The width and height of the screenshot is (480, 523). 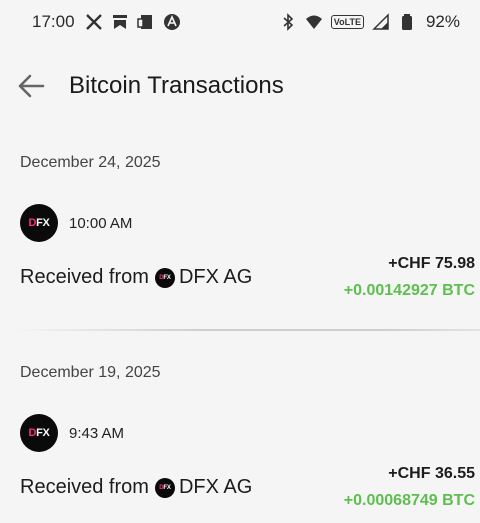 What do you see at coordinates (288, 22) in the screenshot?
I see `bluetooth-icon` at bounding box center [288, 22].